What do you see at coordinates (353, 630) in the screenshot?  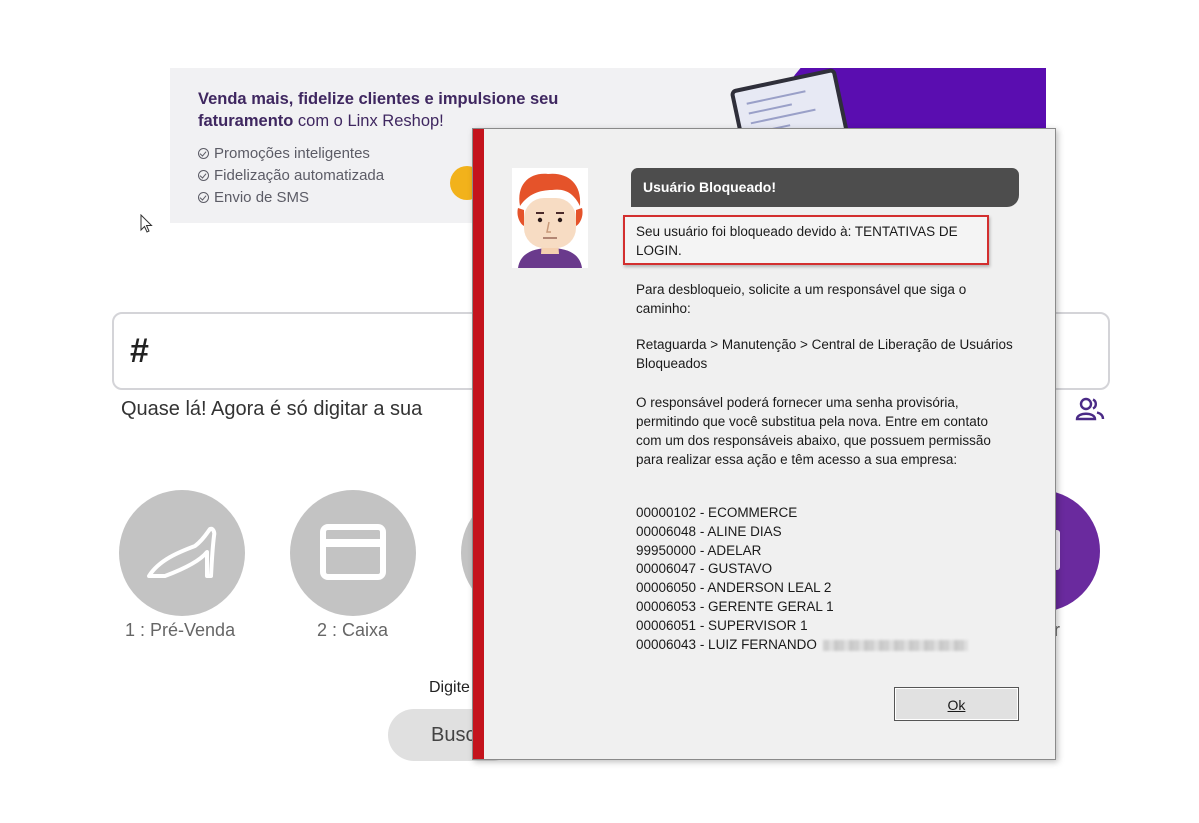 I see `module-caixa-label: 2 : Caixa` at bounding box center [353, 630].